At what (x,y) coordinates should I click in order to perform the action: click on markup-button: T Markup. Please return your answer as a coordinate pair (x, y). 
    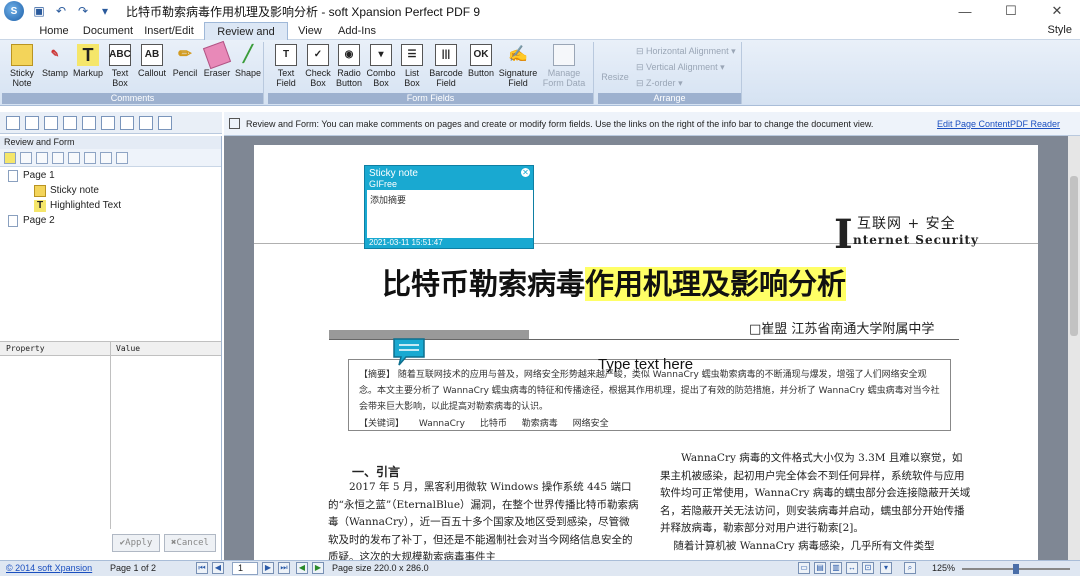
    Looking at the image, I should click on (88, 61).